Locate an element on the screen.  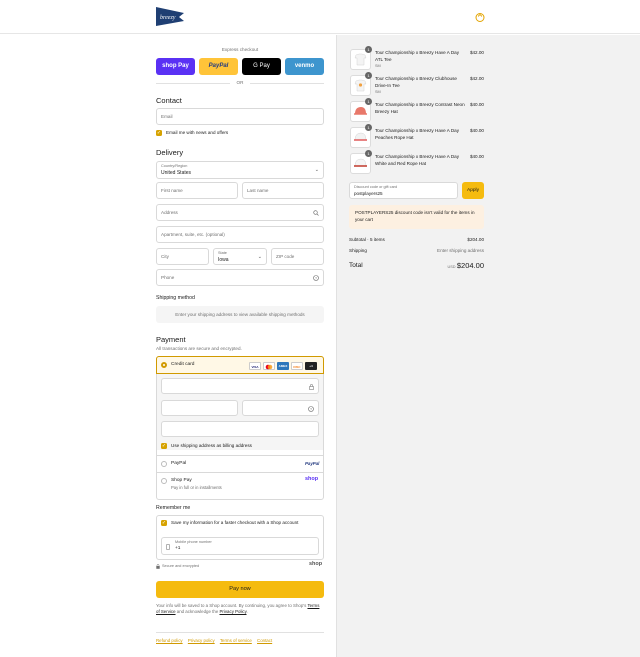
discount-code-value: postplayers25 is located at coordinates (368, 193).